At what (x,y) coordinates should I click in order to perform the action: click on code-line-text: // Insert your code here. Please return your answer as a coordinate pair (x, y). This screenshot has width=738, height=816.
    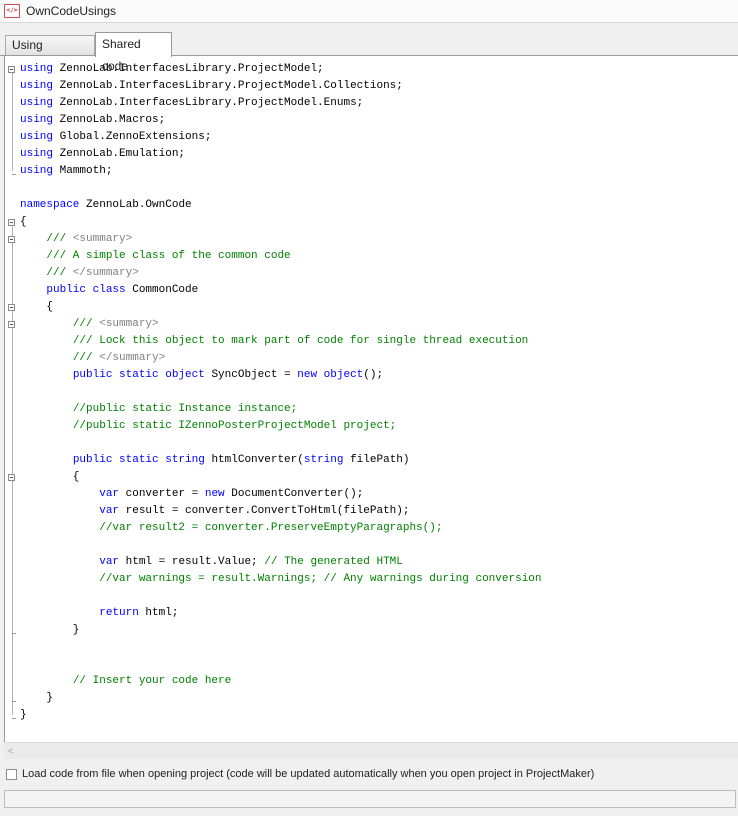
    Looking at the image, I should click on (125, 681).